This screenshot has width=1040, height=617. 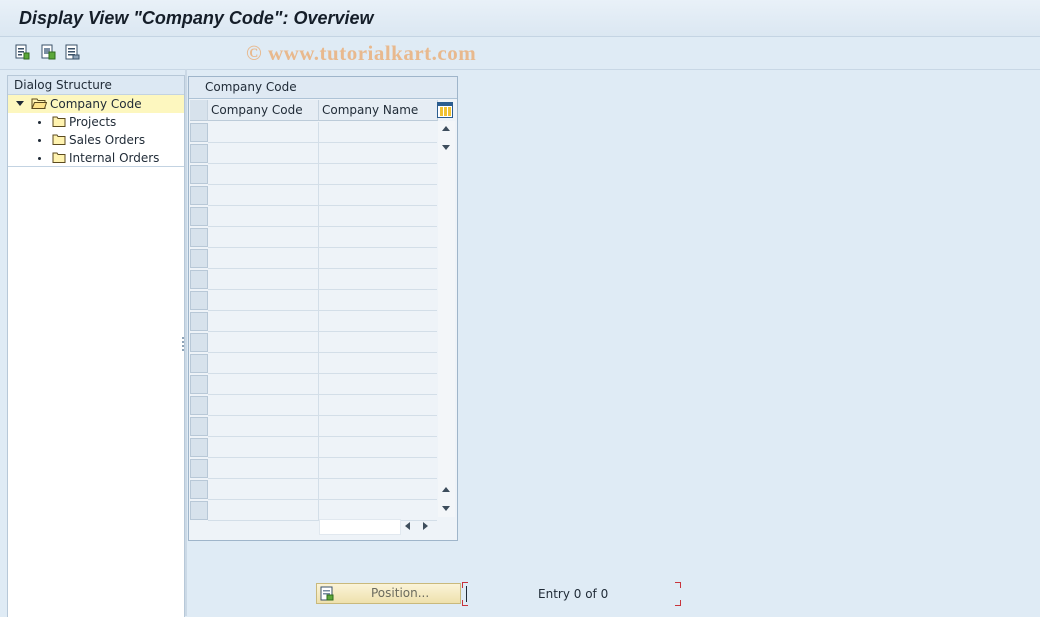 I want to click on scroll-track, so click(x=360, y=527).